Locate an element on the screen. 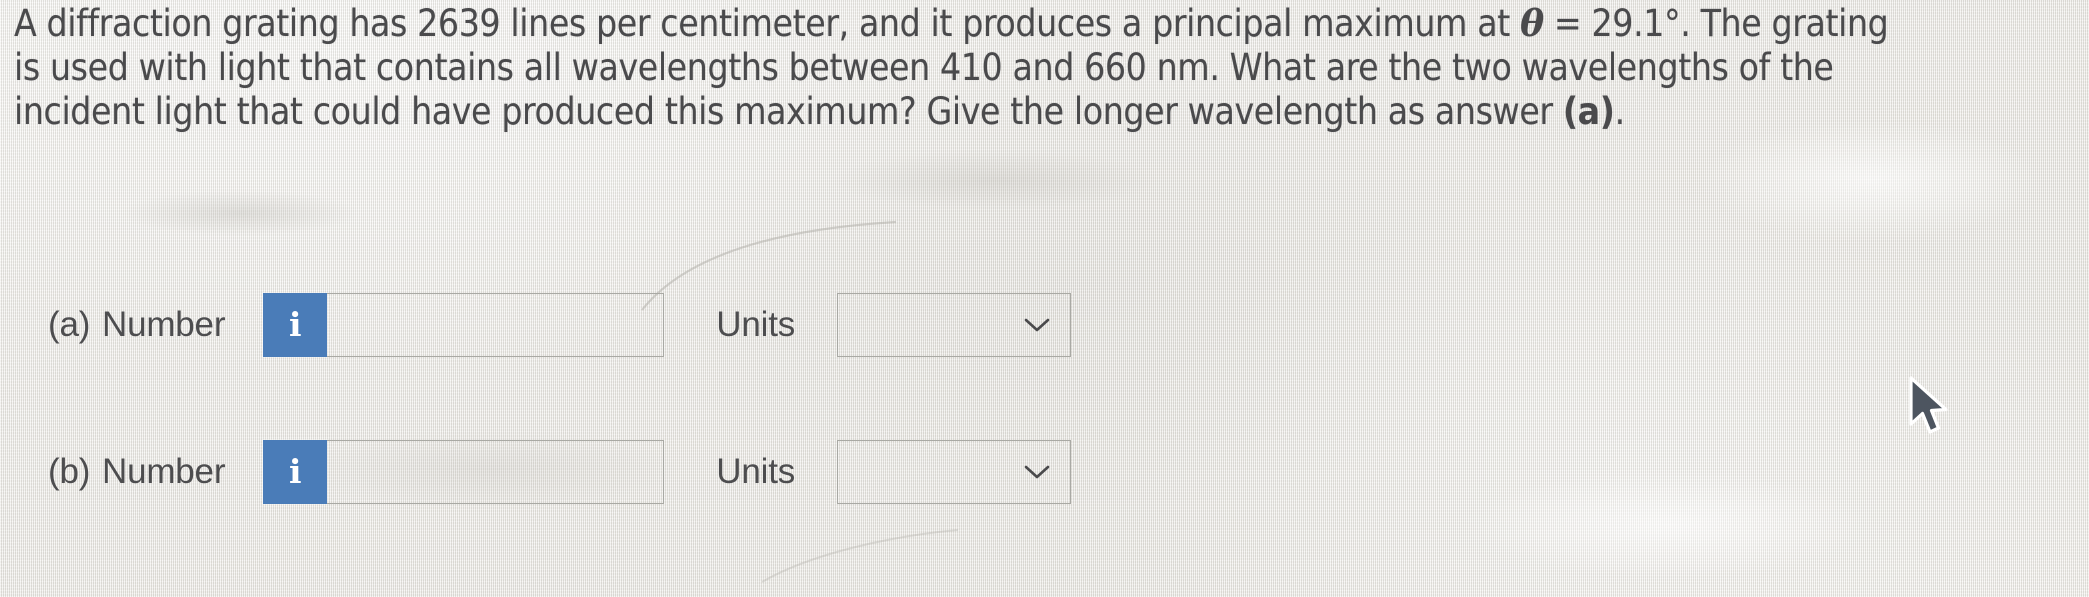 This screenshot has width=2089, height=597. number-input-group-b: i is located at coordinates (464, 472).